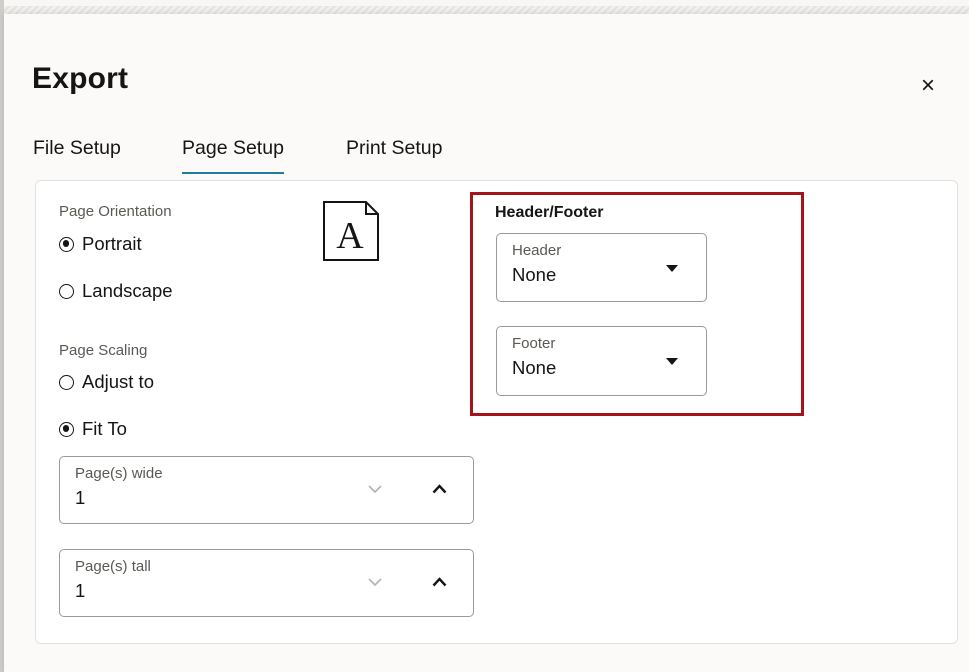  Describe the element at coordinates (534, 274) in the screenshot. I see `header-value: None` at that location.